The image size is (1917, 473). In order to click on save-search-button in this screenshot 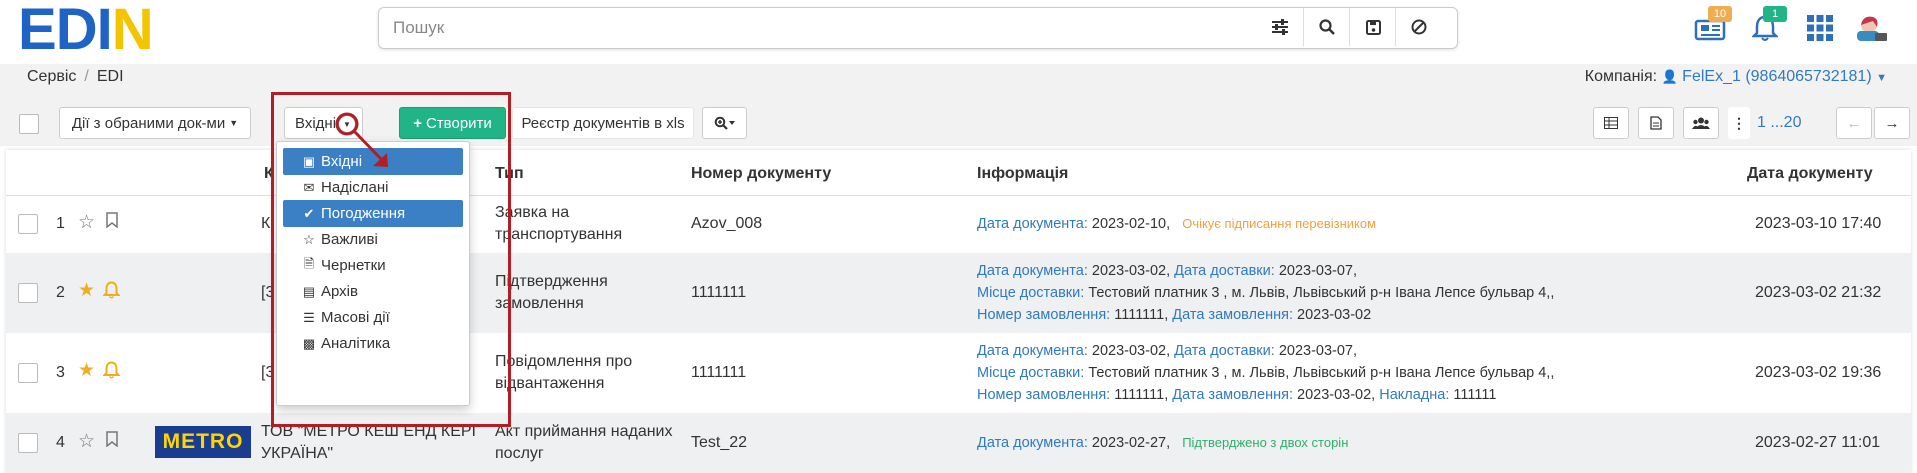, I will do `click(1372, 27)`.